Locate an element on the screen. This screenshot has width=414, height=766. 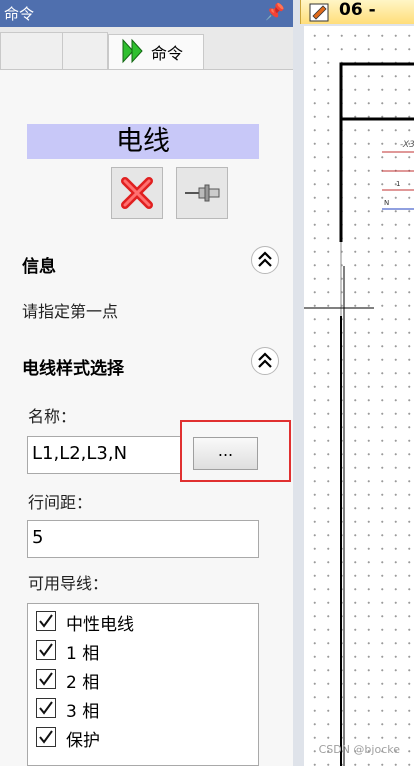
highlight-frame is located at coordinates (235, 451).